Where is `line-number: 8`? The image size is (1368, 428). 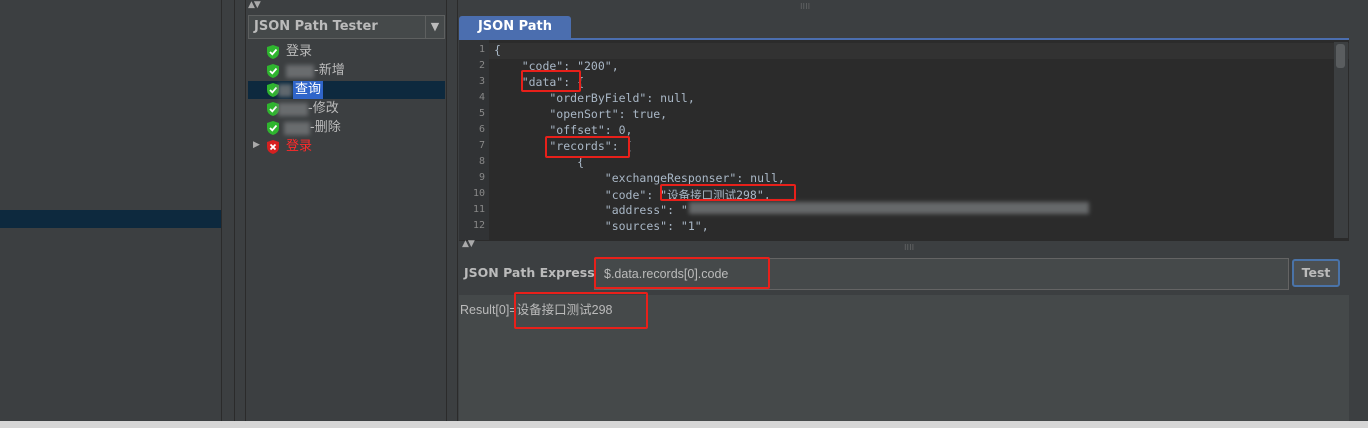
line-number: 8 is located at coordinates (481, 161).